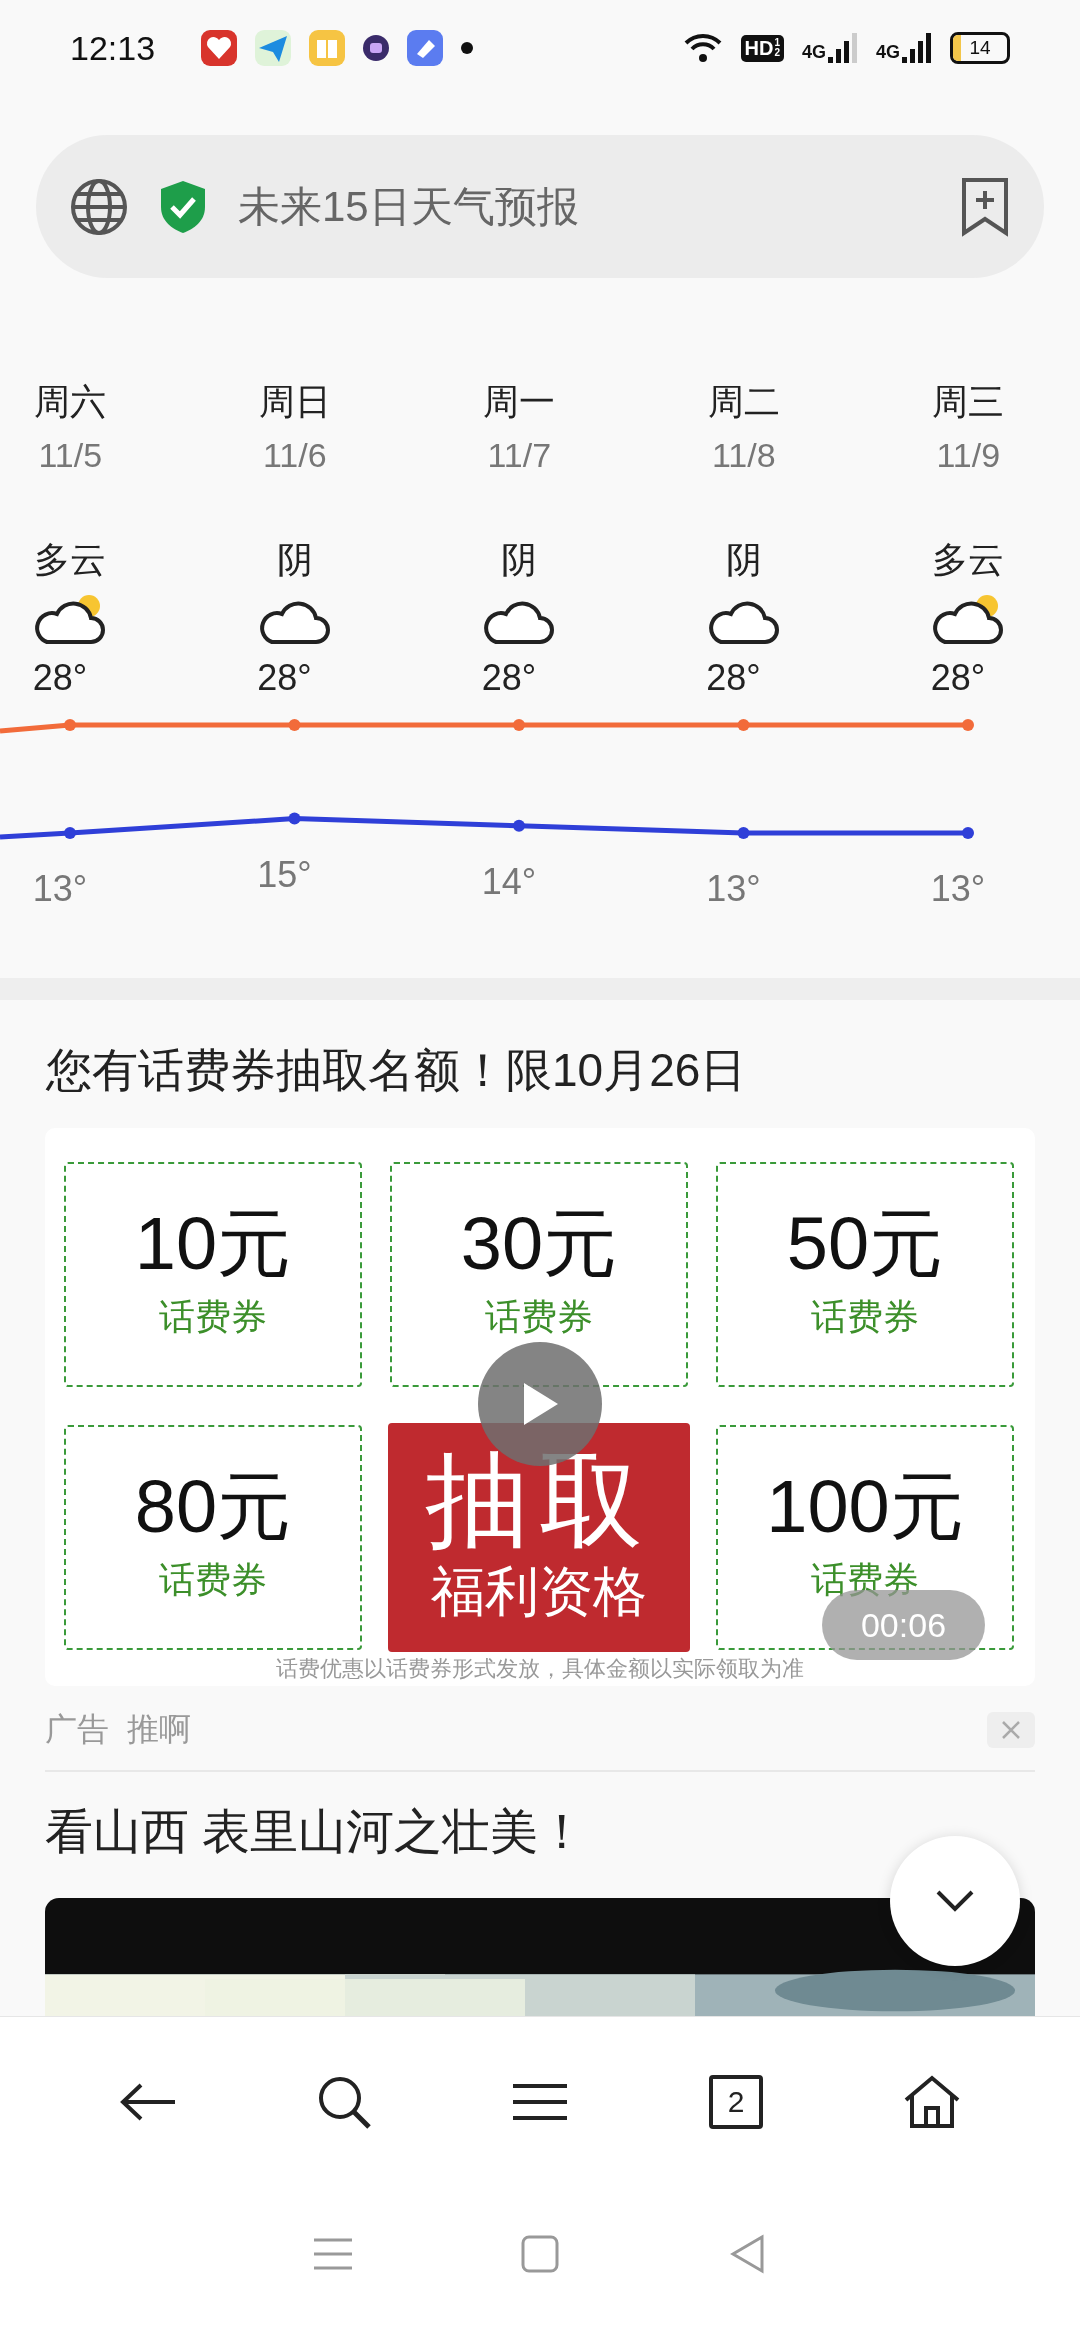  I want to click on date-label: 11/9, so click(968, 456).